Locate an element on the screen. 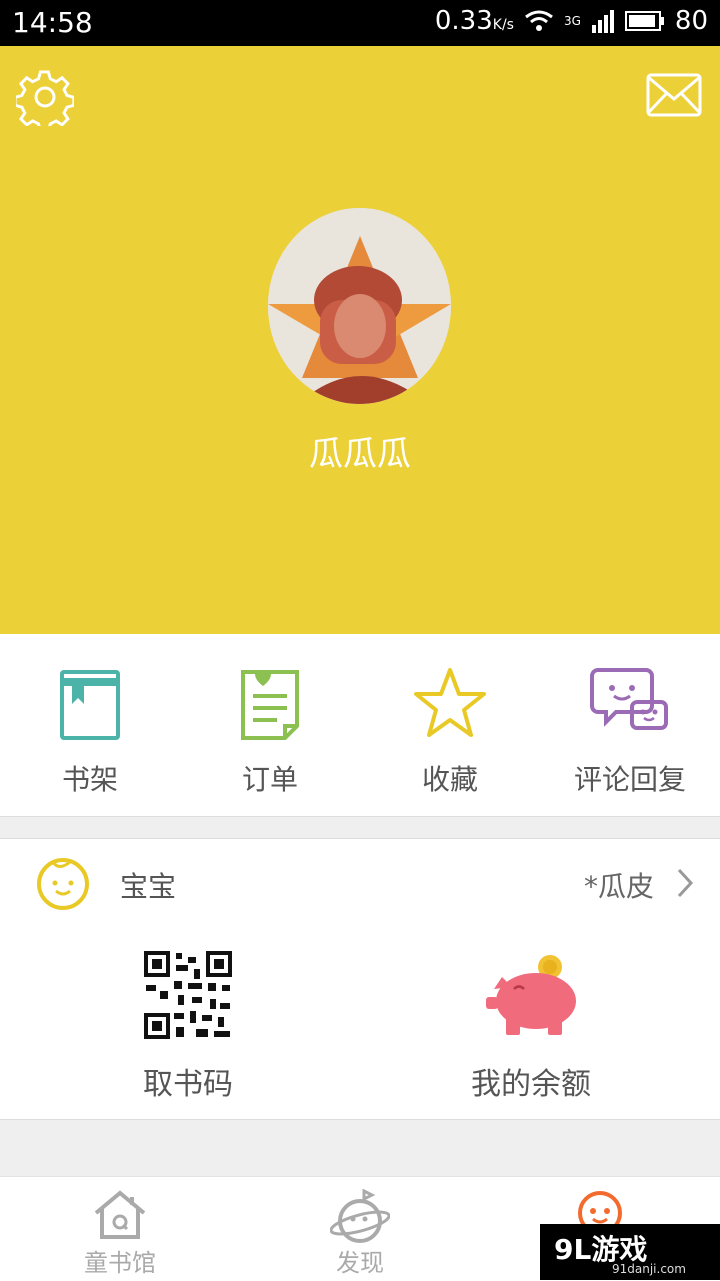 The width and height of the screenshot is (720, 1281). wifi-icon is located at coordinates (539, 20).